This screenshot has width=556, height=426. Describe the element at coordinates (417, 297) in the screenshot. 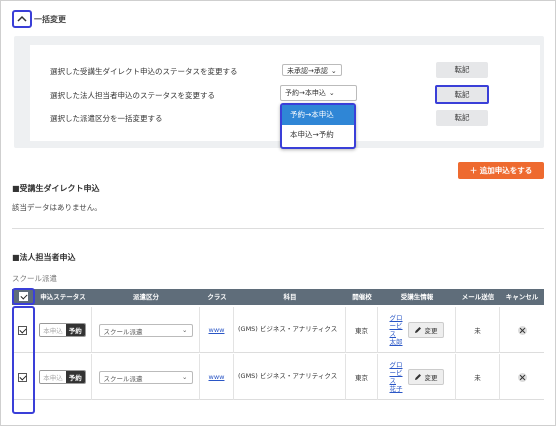

I see `header-student: 受講生情報` at that location.